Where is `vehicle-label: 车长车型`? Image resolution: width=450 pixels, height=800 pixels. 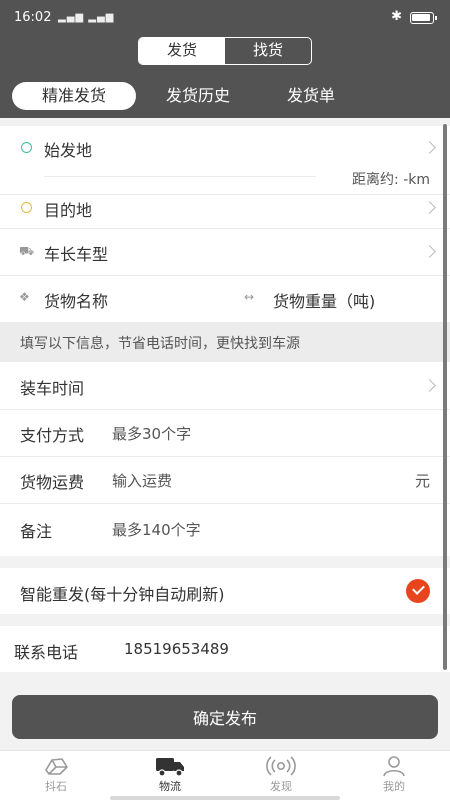
vehicle-label: 车长车型 is located at coordinates (76, 254).